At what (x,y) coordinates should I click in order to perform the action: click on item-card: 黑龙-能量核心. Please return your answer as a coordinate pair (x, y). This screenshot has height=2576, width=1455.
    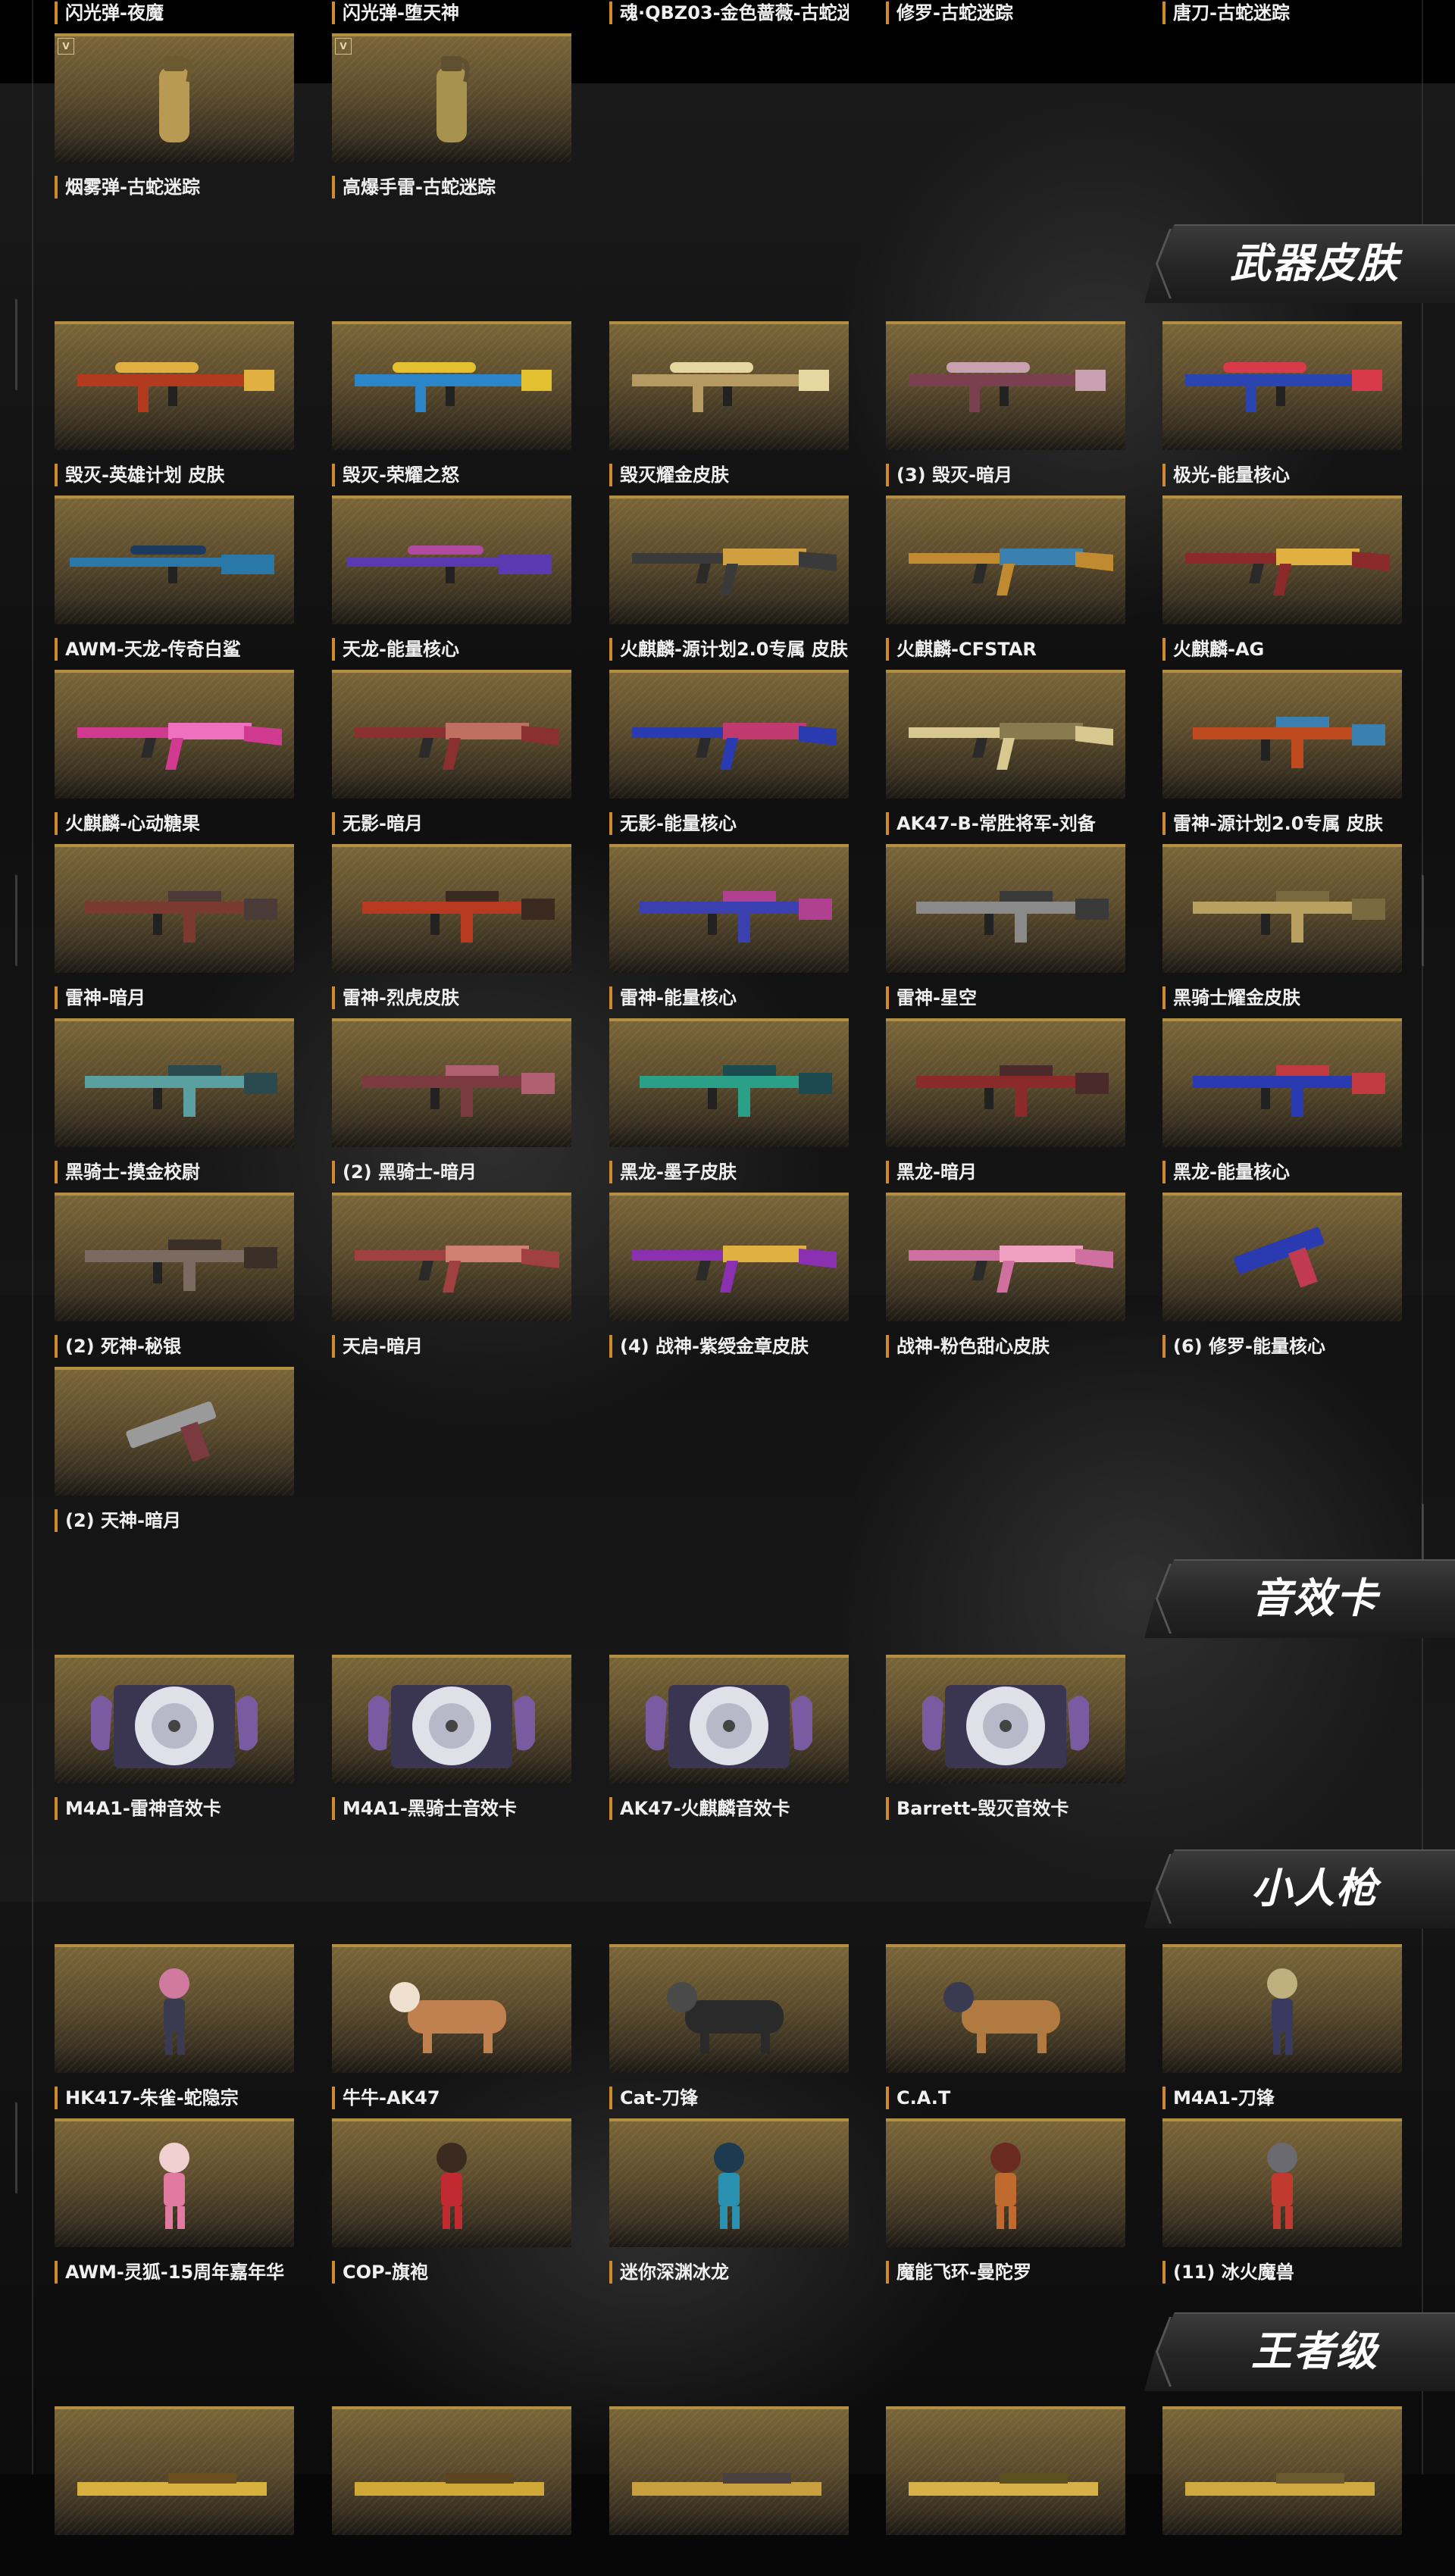
    Looking at the image, I should click on (1282, 1103).